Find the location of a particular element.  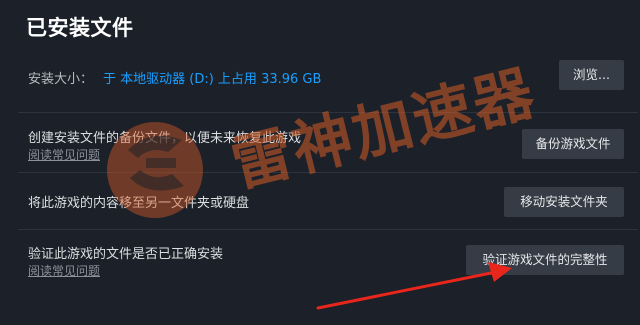

backup-faq-link: 阅读常见问题 is located at coordinates (64, 154).